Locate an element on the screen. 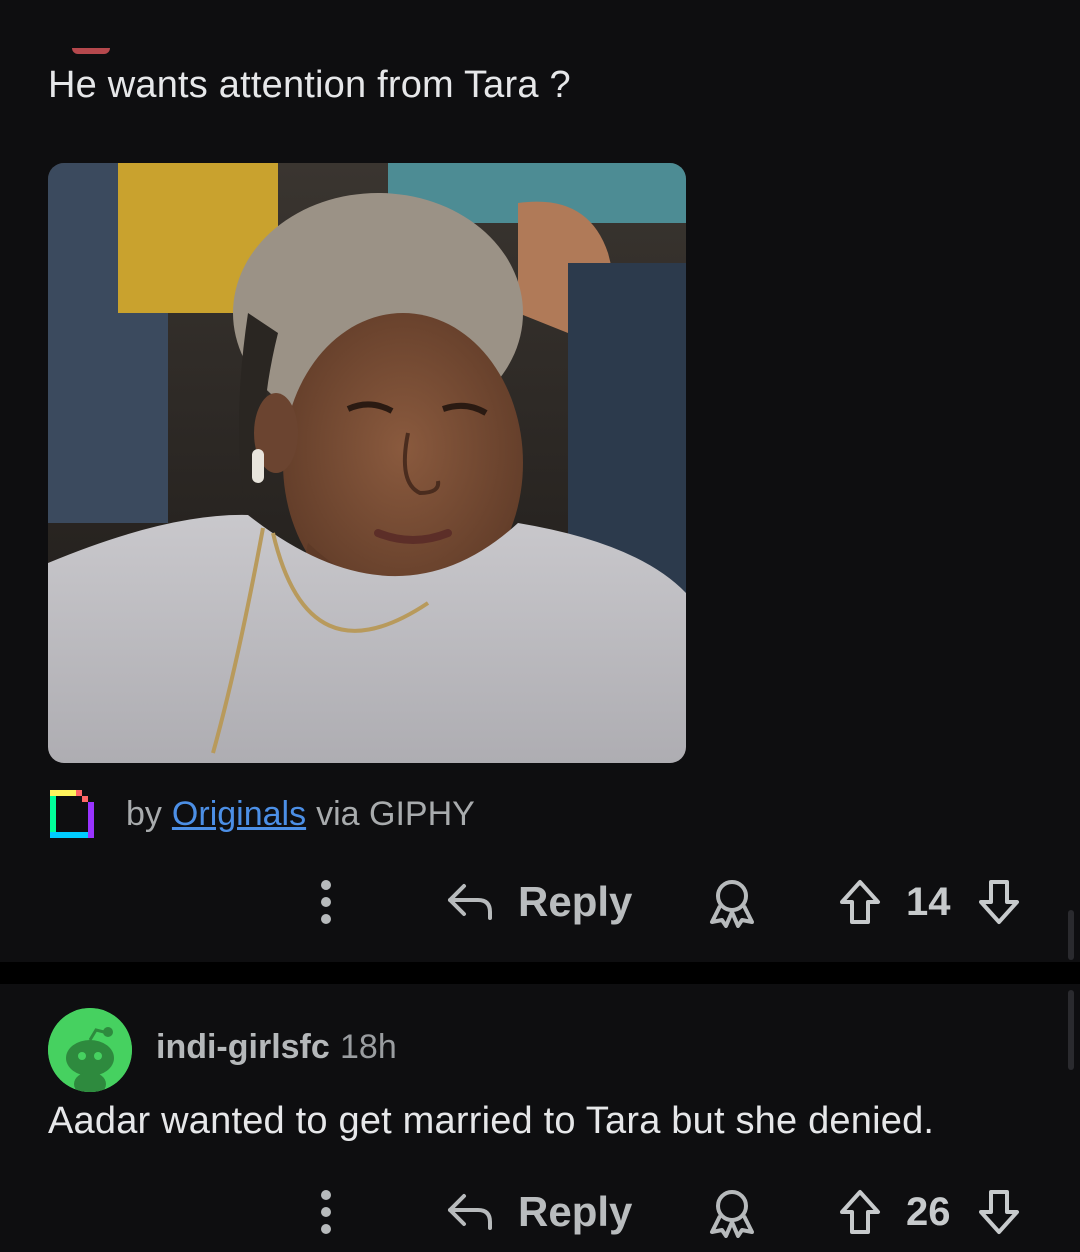 The height and width of the screenshot is (1252, 1080). comment-author: indi-girlsfc is located at coordinates (243, 1047).